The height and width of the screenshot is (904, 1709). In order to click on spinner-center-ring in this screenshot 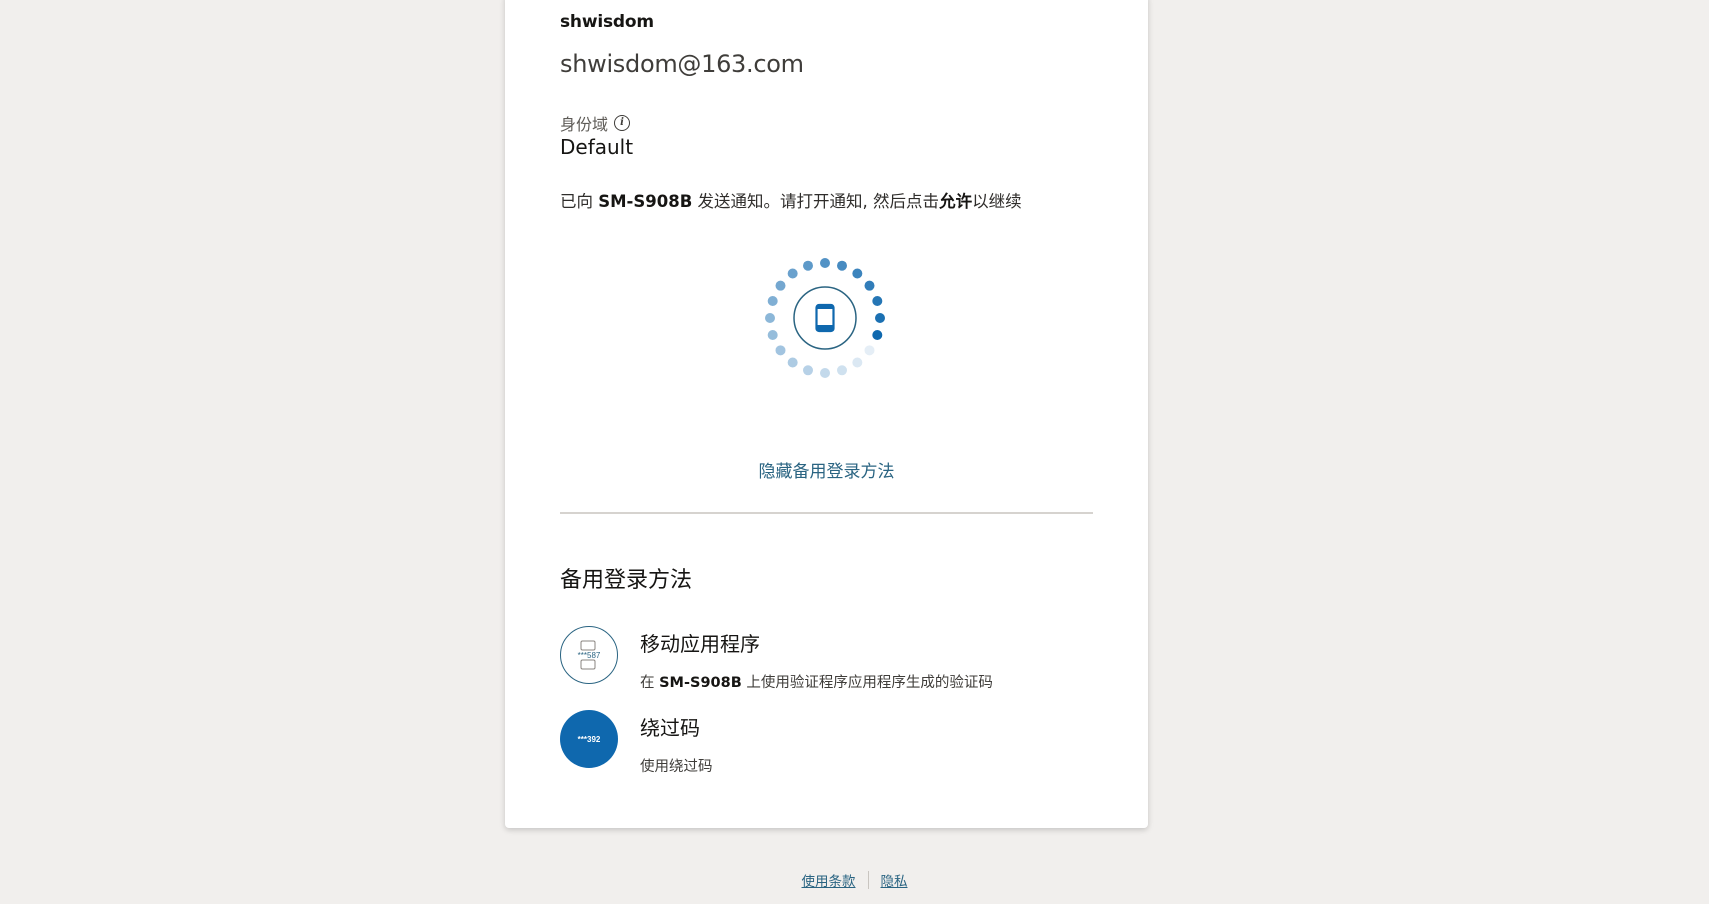, I will do `click(825, 318)`.